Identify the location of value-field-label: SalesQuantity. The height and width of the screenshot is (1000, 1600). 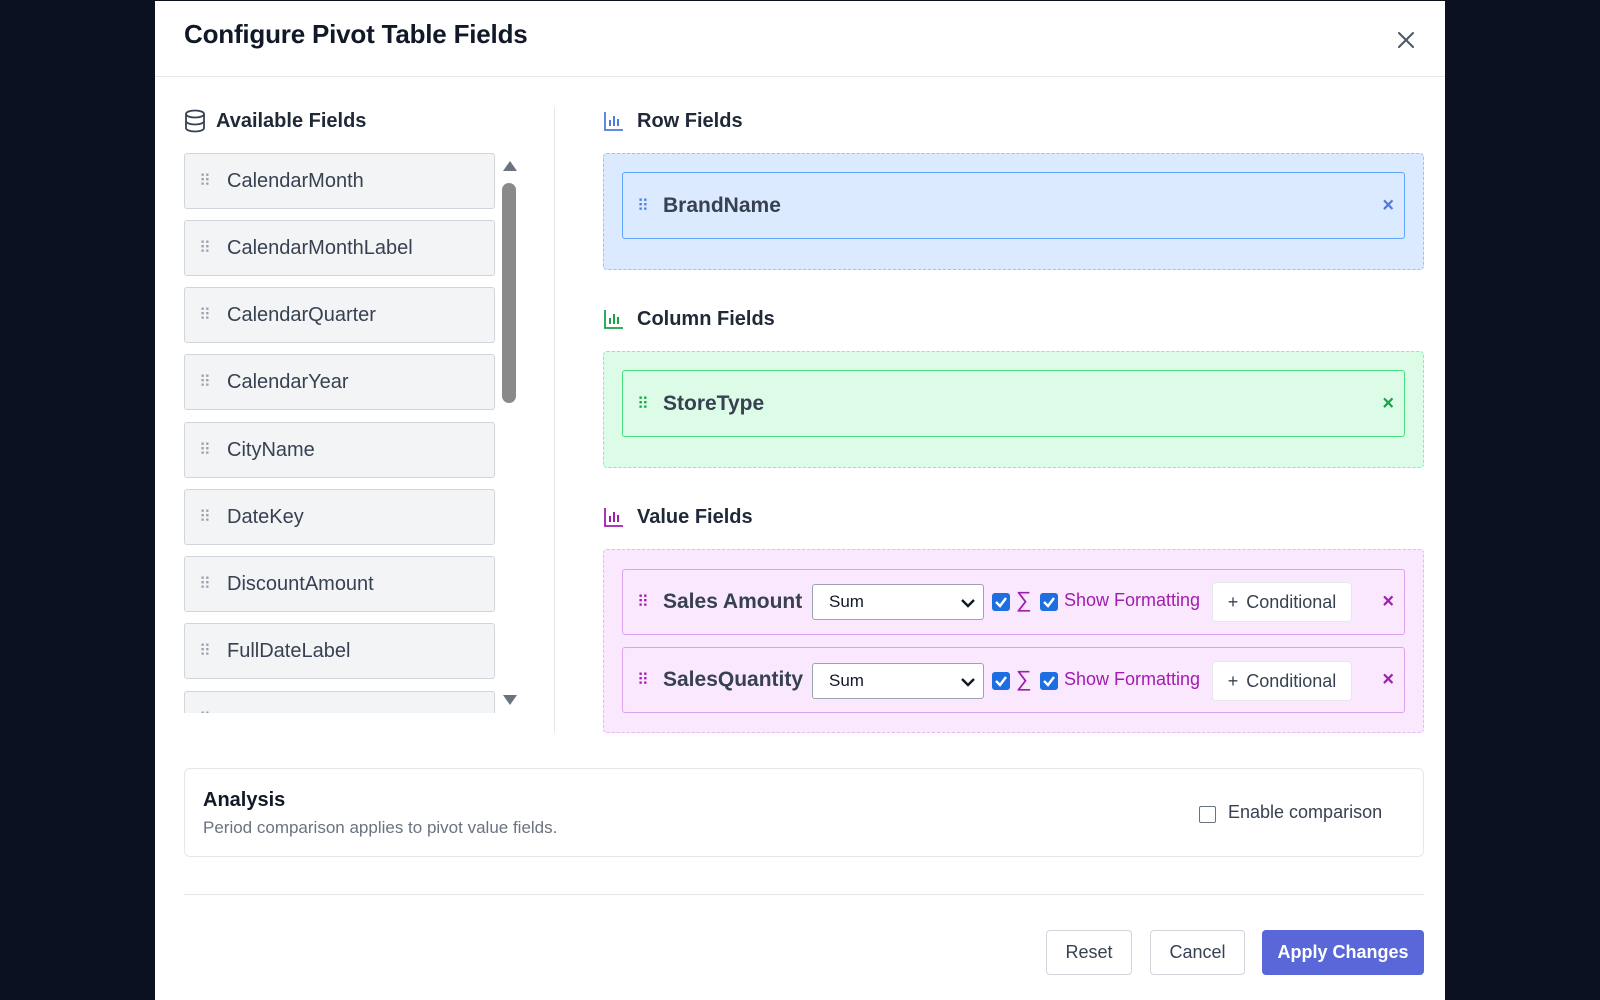
(733, 679).